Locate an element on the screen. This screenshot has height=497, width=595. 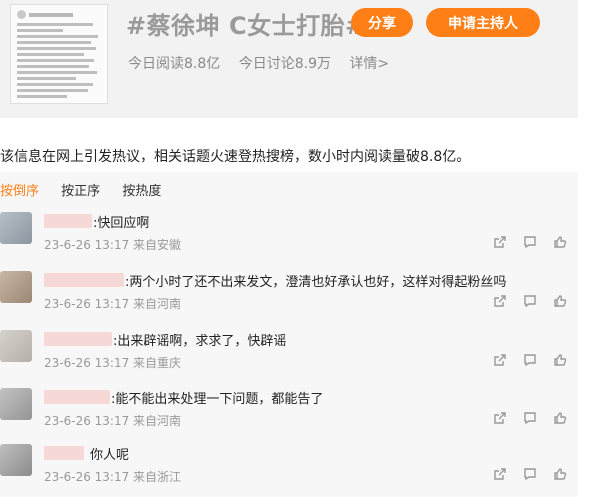
share-button: 分享 is located at coordinates (382, 22).